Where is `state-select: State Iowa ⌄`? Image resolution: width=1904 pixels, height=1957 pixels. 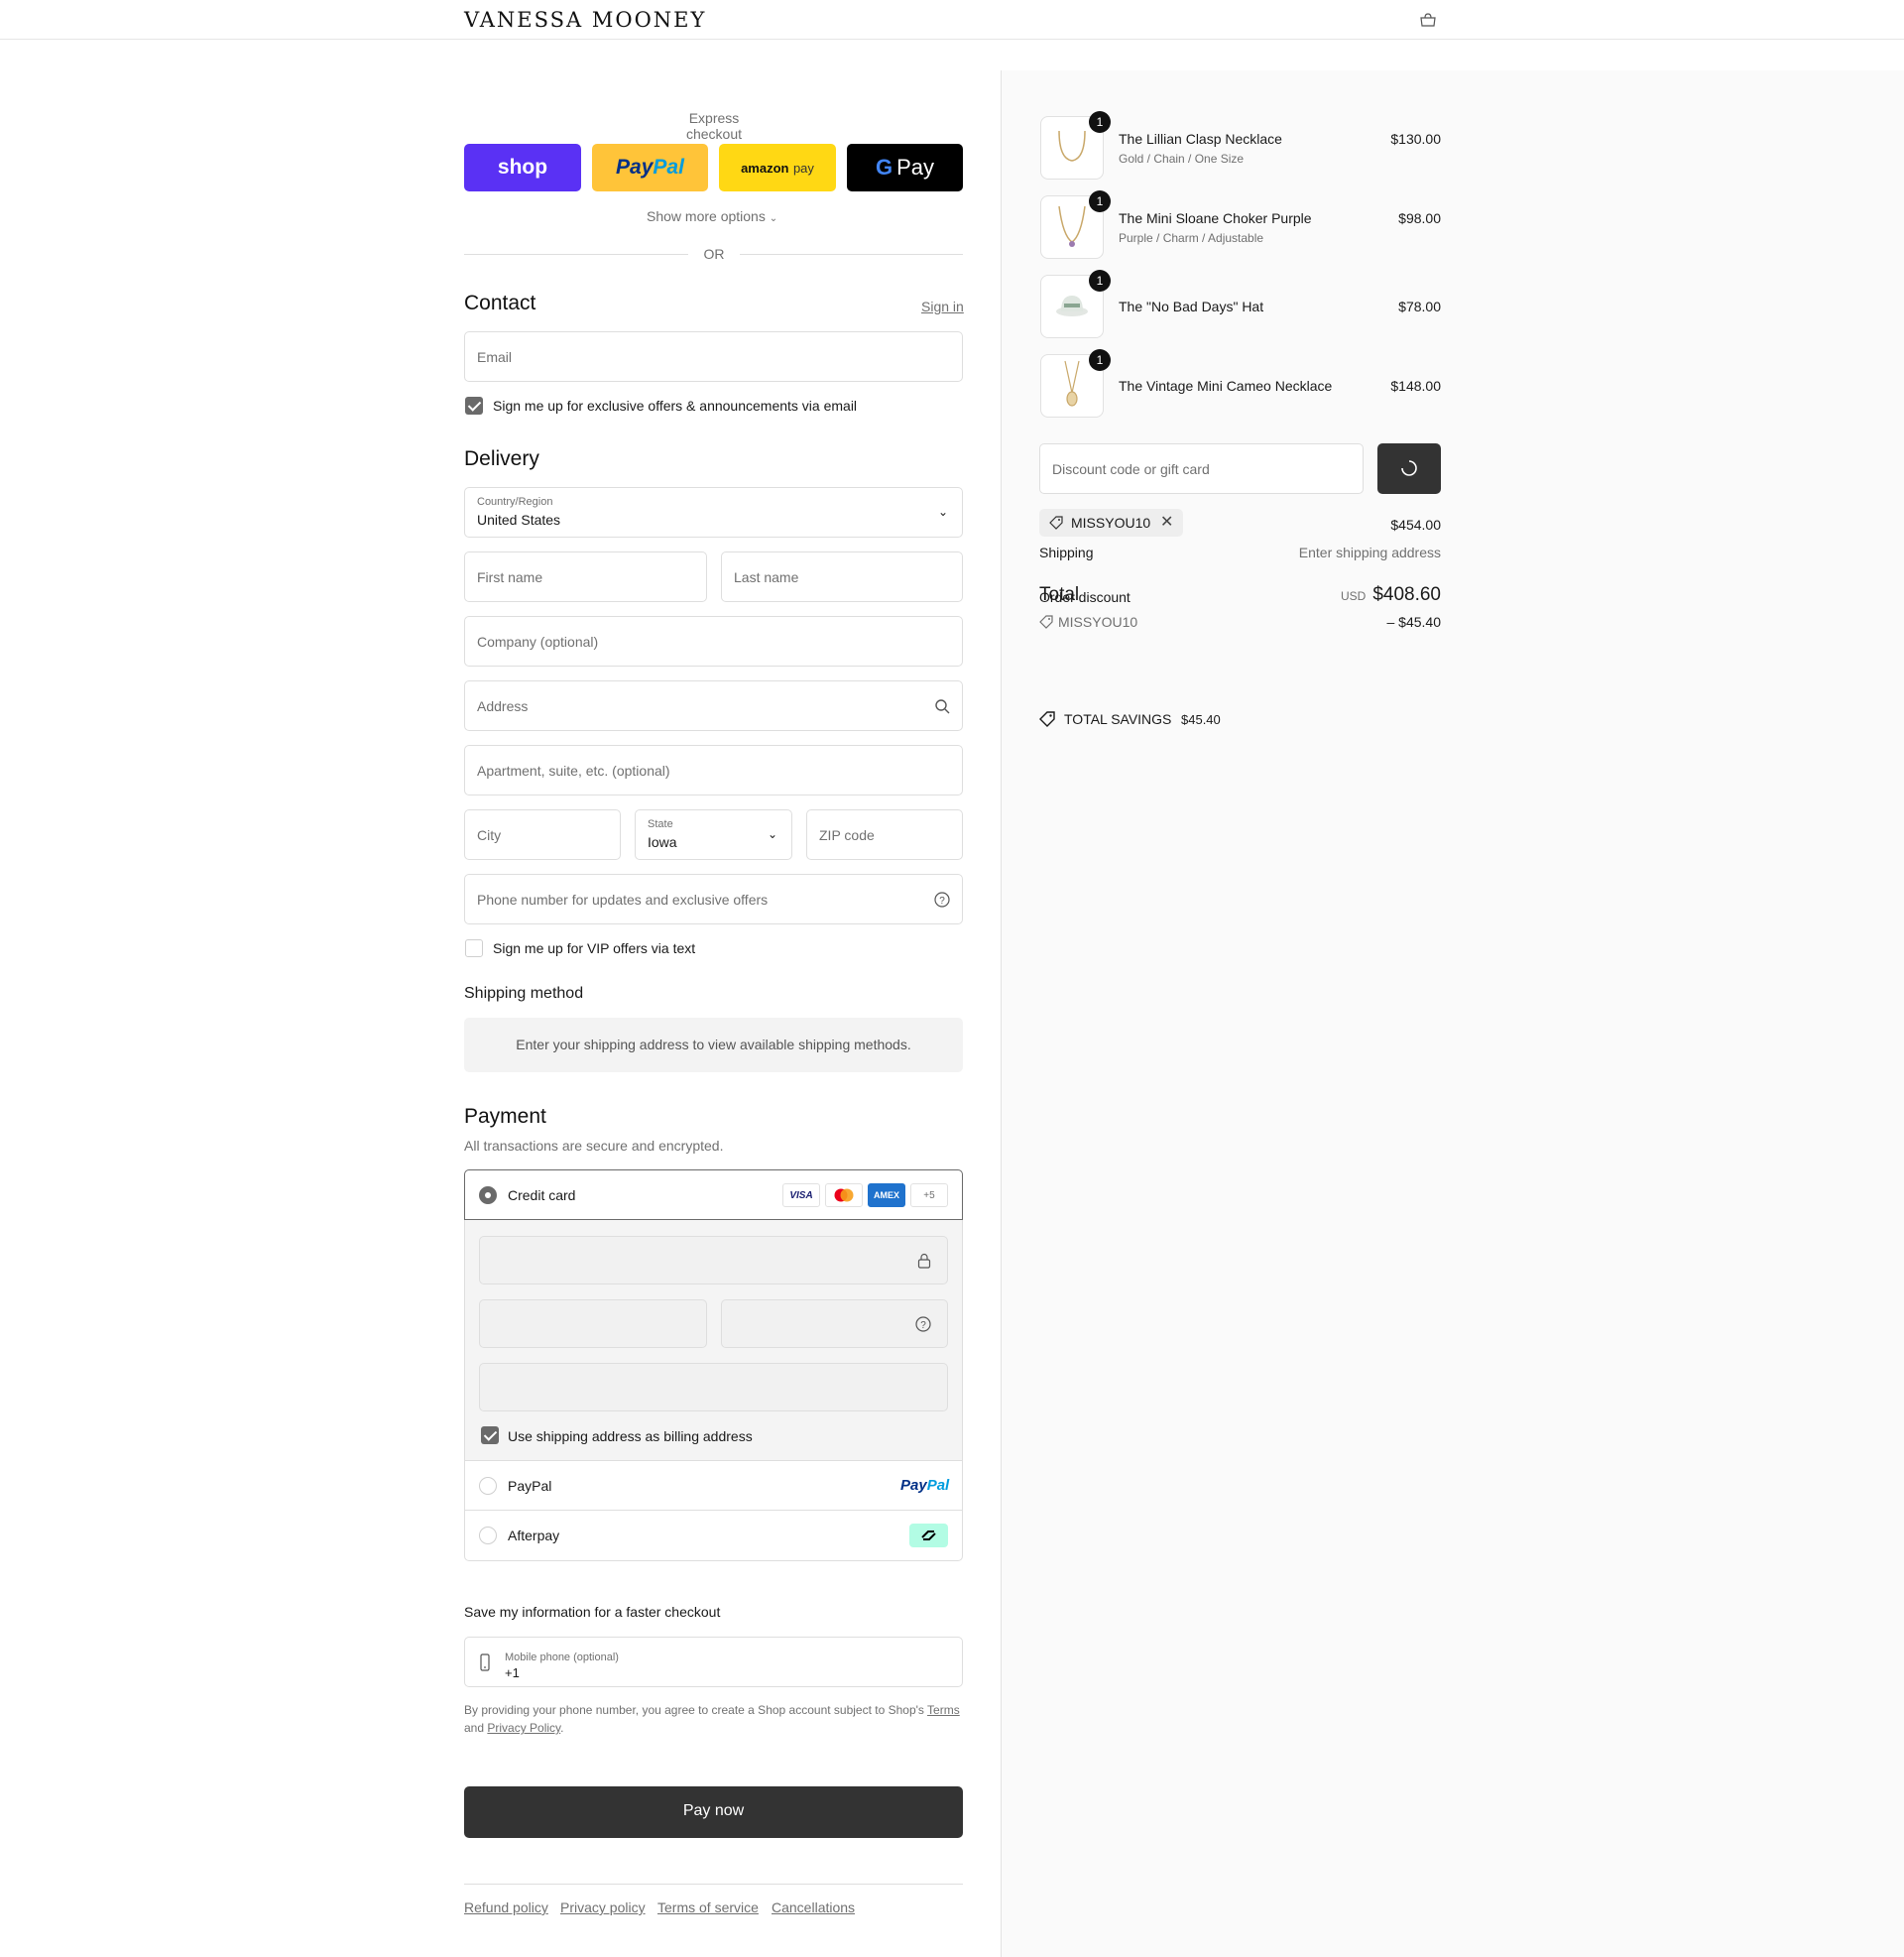
state-select: State Iowa ⌄ is located at coordinates (713, 834).